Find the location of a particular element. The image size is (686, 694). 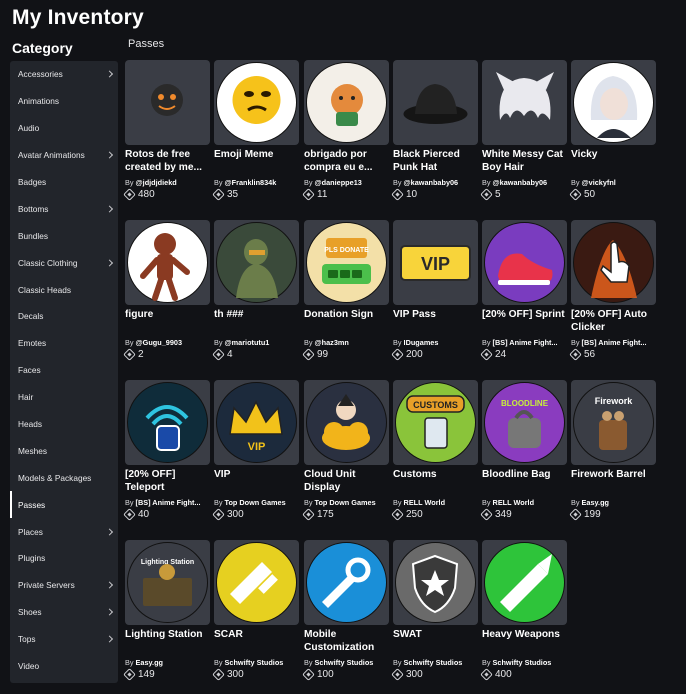

item-card: VIP VIP By Top Down Games 300 is located at coordinates (255, 450).